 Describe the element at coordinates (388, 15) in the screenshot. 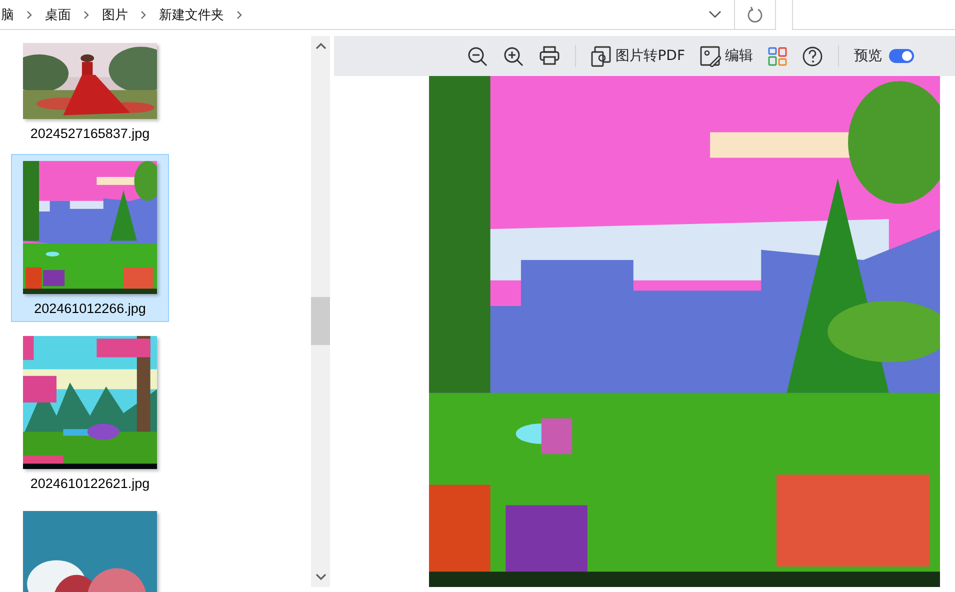

I see `address-bar: 脑 桌面 图片 新建文件夹` at that location.